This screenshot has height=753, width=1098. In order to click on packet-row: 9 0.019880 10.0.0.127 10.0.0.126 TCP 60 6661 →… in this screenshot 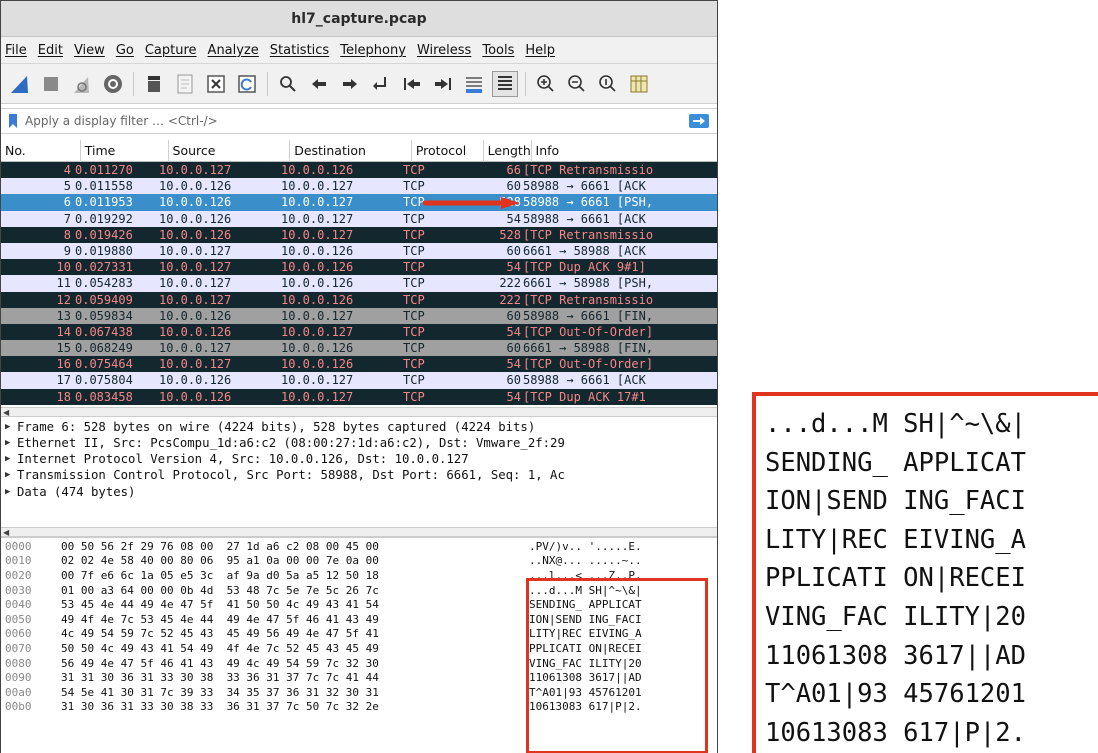, I will do `click(359, 251)`.